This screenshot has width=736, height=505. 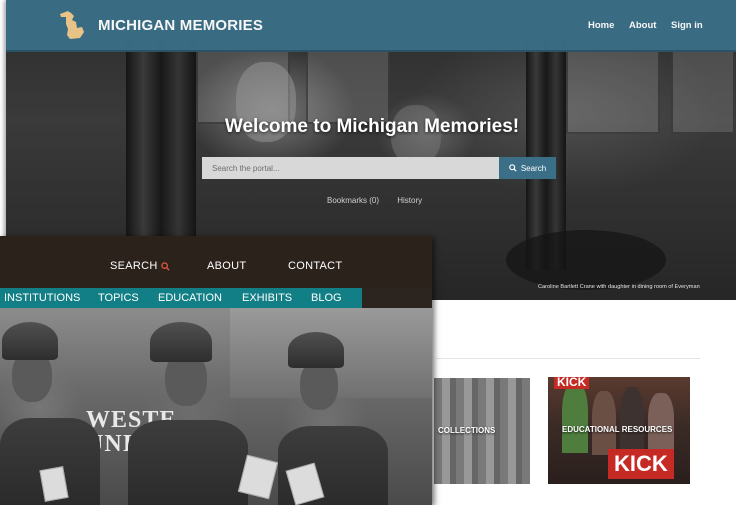 I want to click on nav-education: EDUCATION, so click(x=190, y=298).